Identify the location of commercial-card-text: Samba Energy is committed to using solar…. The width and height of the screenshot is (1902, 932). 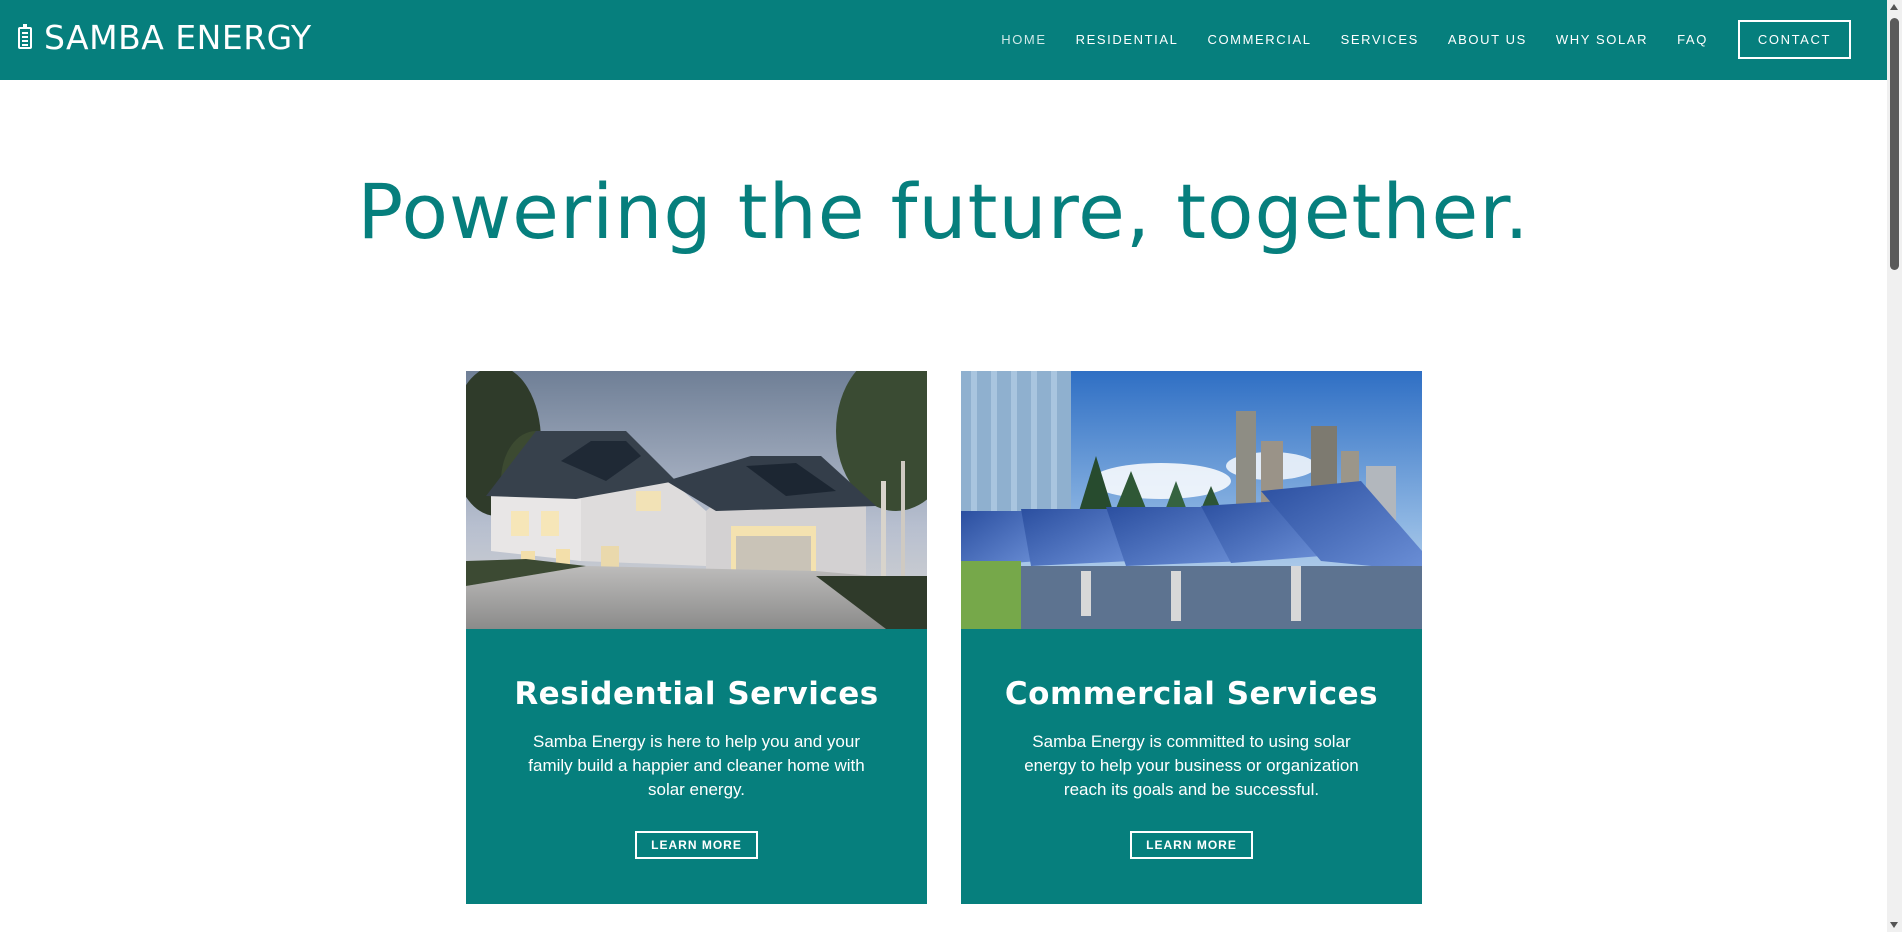
(1191, 765).